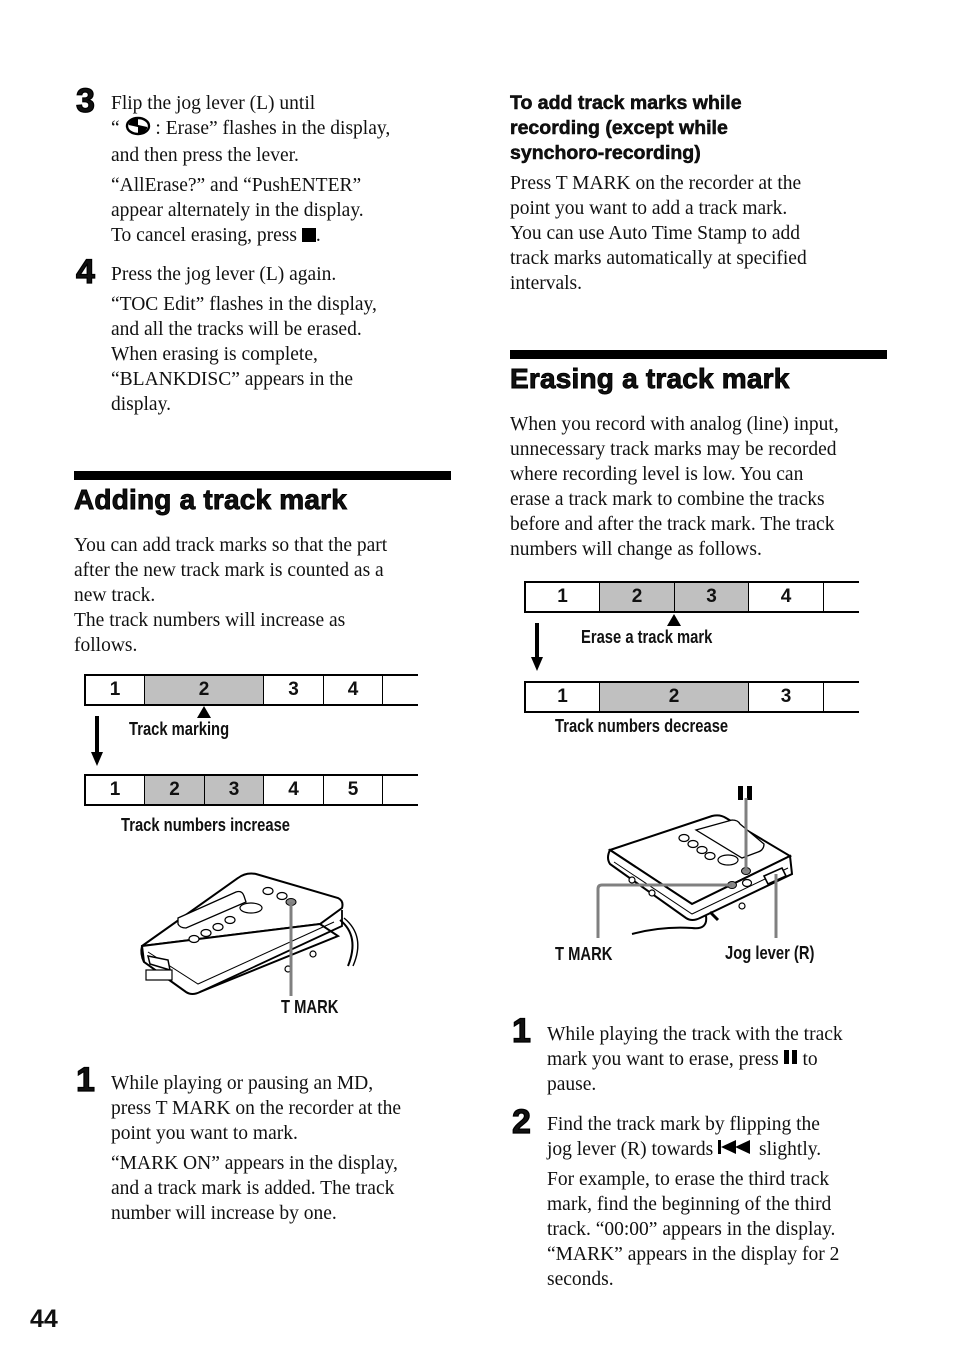 This screenshot has width=954, height=1357. Describe the element at coordinates (253, 1188) in the screenshot. I see `step-note: and a track mark is added. The track` at that location.